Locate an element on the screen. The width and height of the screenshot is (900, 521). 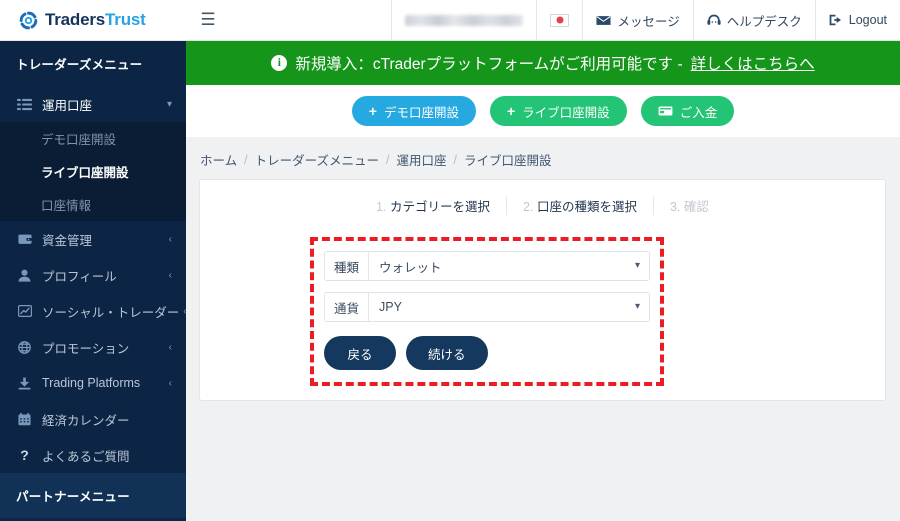
question-mark-icon: ? is located at coordinates (24, 455).